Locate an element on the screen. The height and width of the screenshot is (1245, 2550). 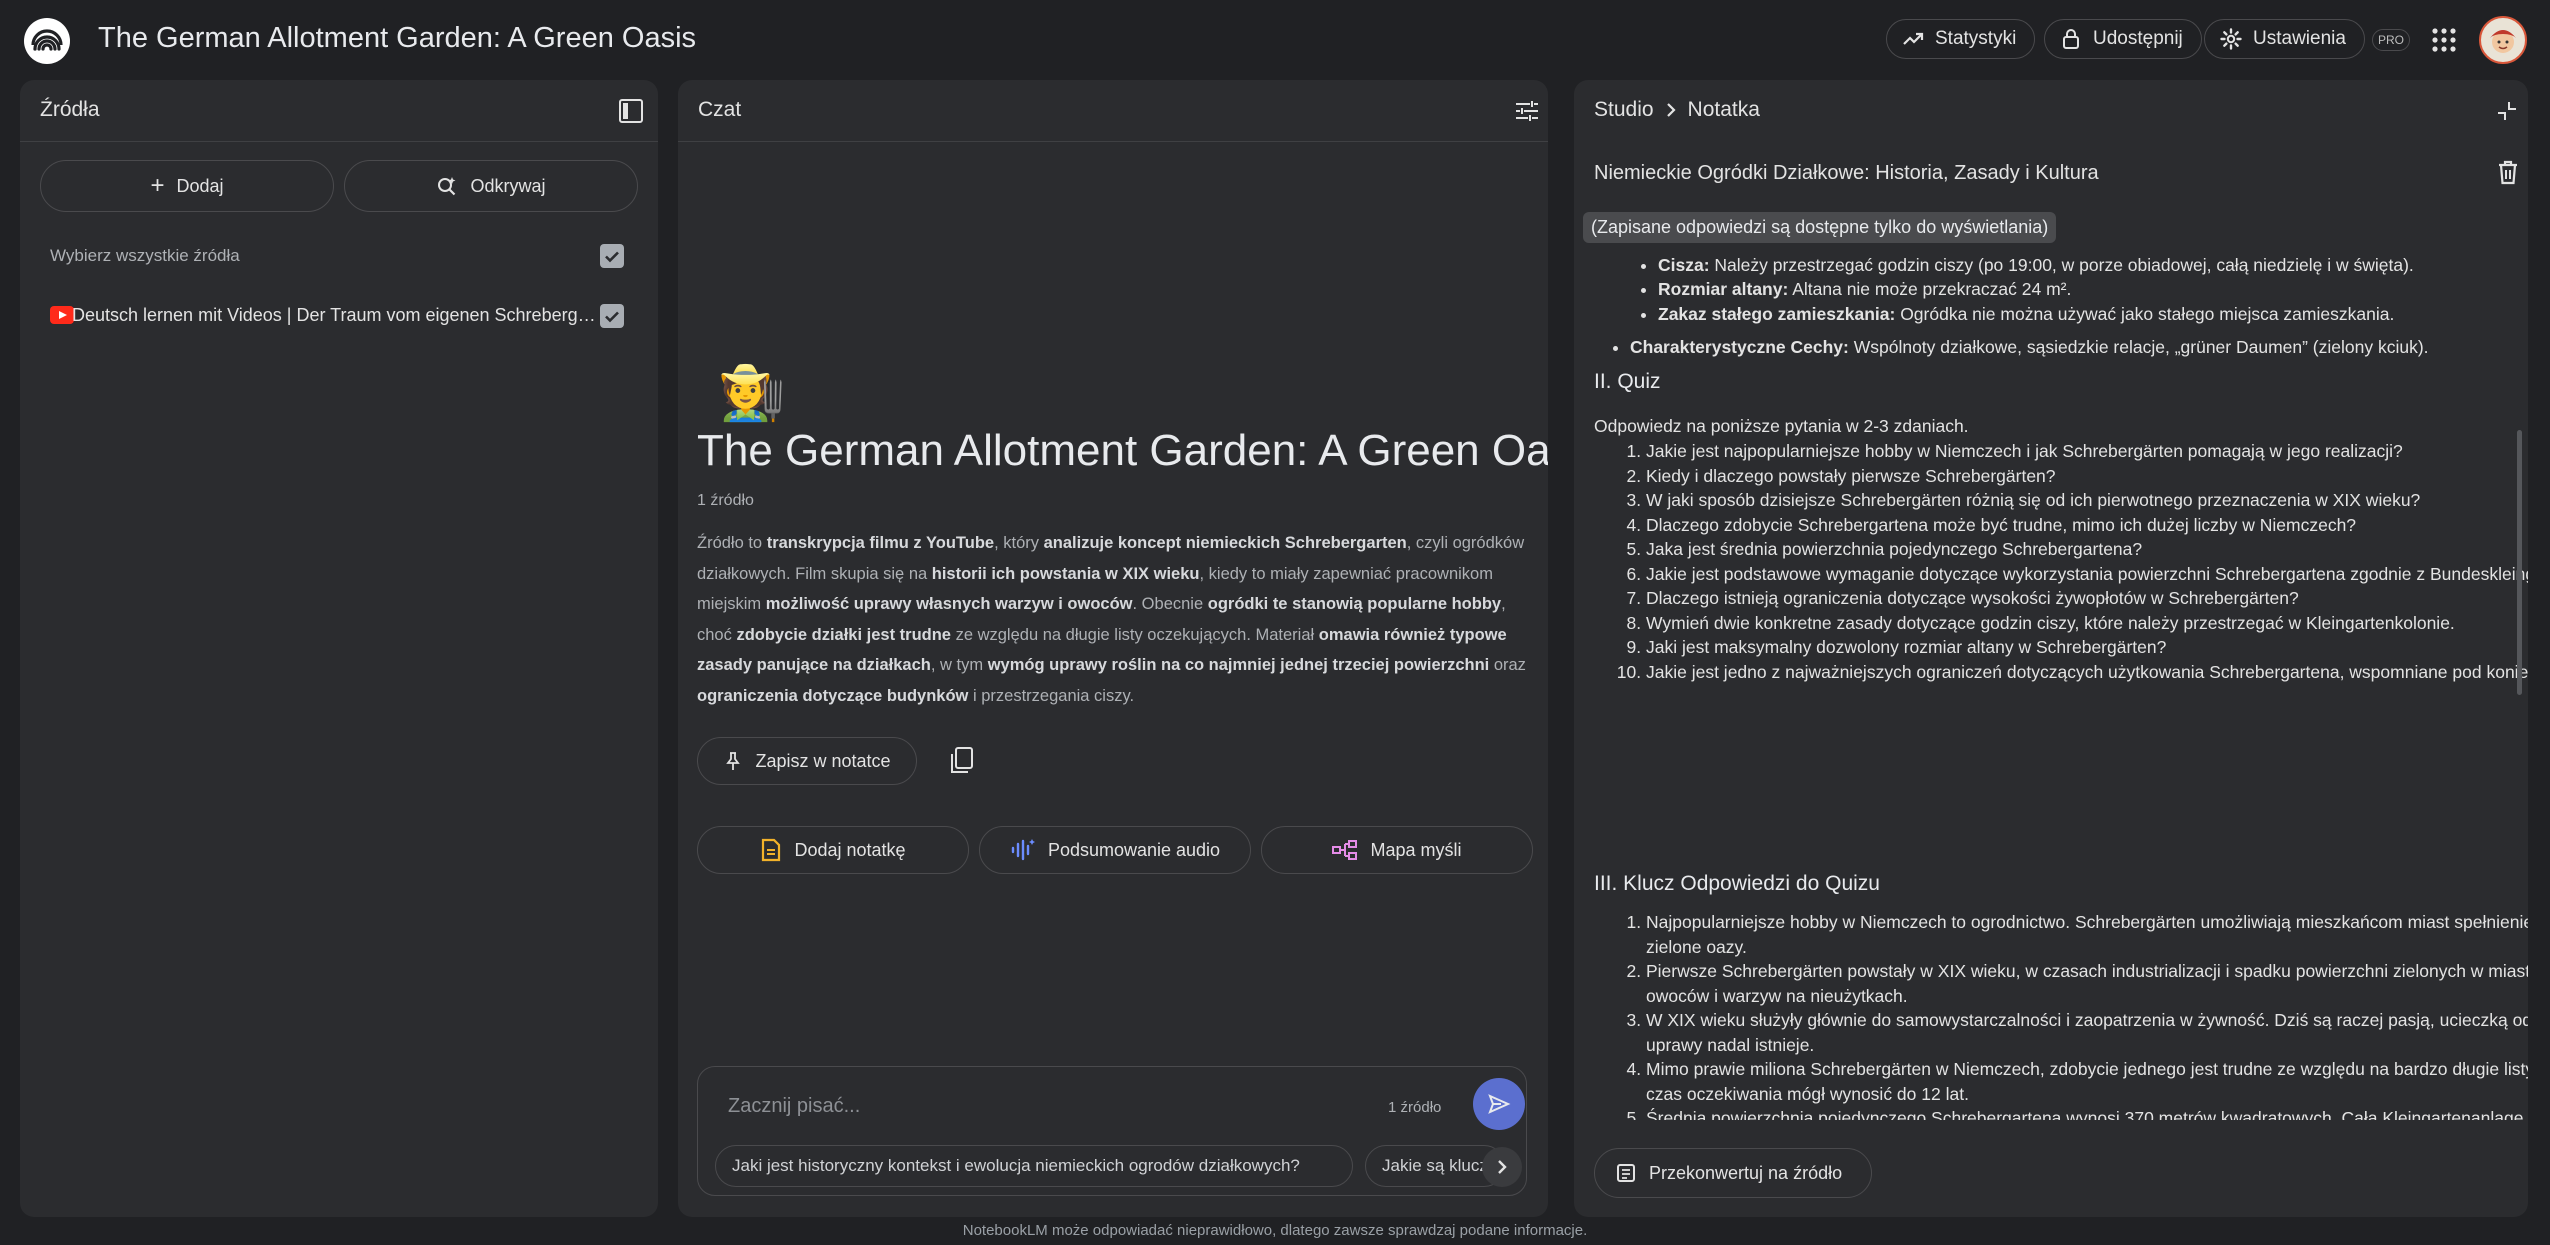
add-source-label: Dodaj is located at coordinates (200, 185).